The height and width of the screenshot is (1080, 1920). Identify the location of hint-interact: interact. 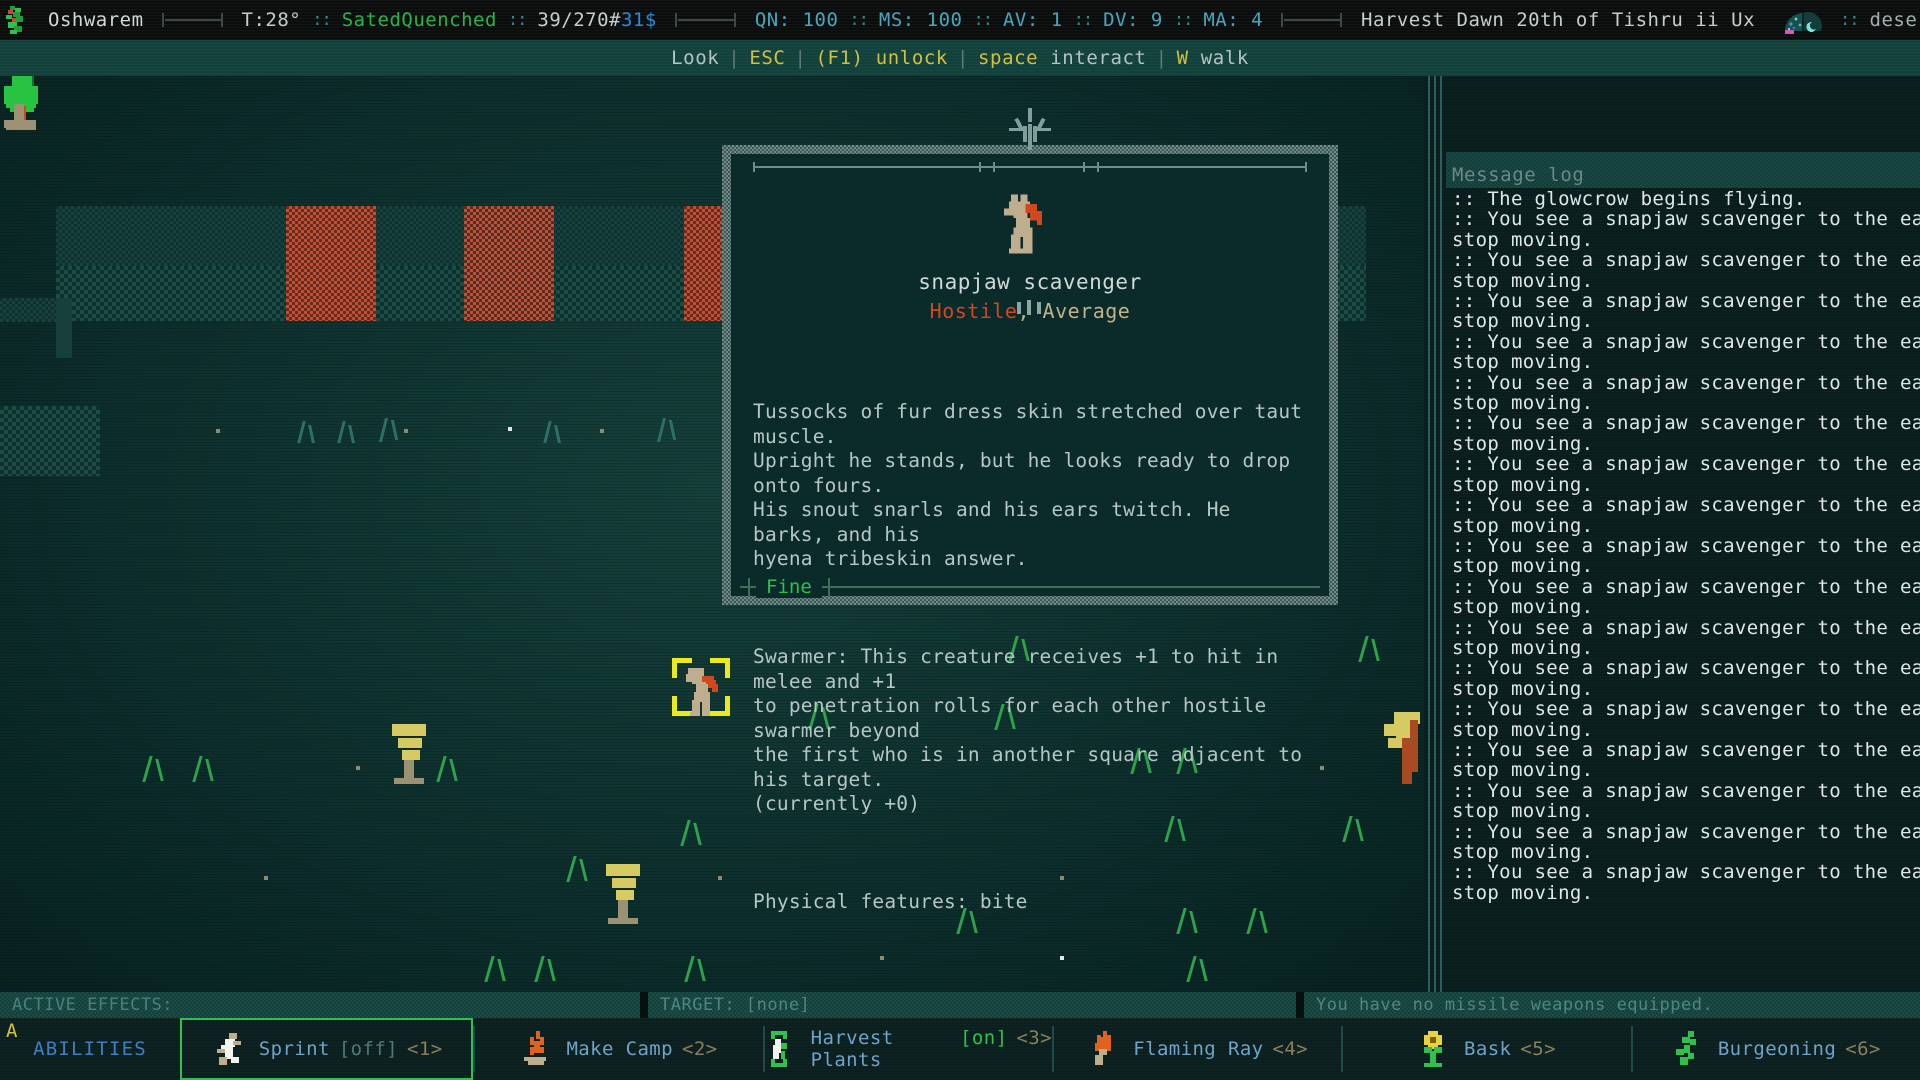
(1098, 58).